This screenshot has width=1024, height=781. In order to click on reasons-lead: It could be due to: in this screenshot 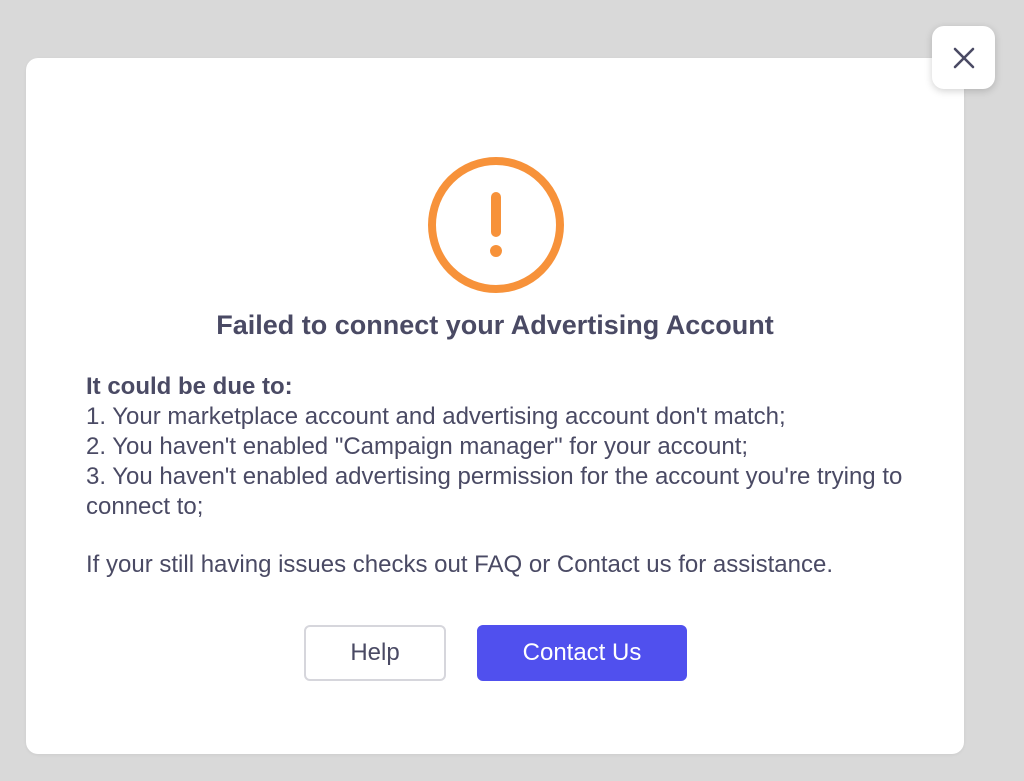, I will do `click(189, 386)`.